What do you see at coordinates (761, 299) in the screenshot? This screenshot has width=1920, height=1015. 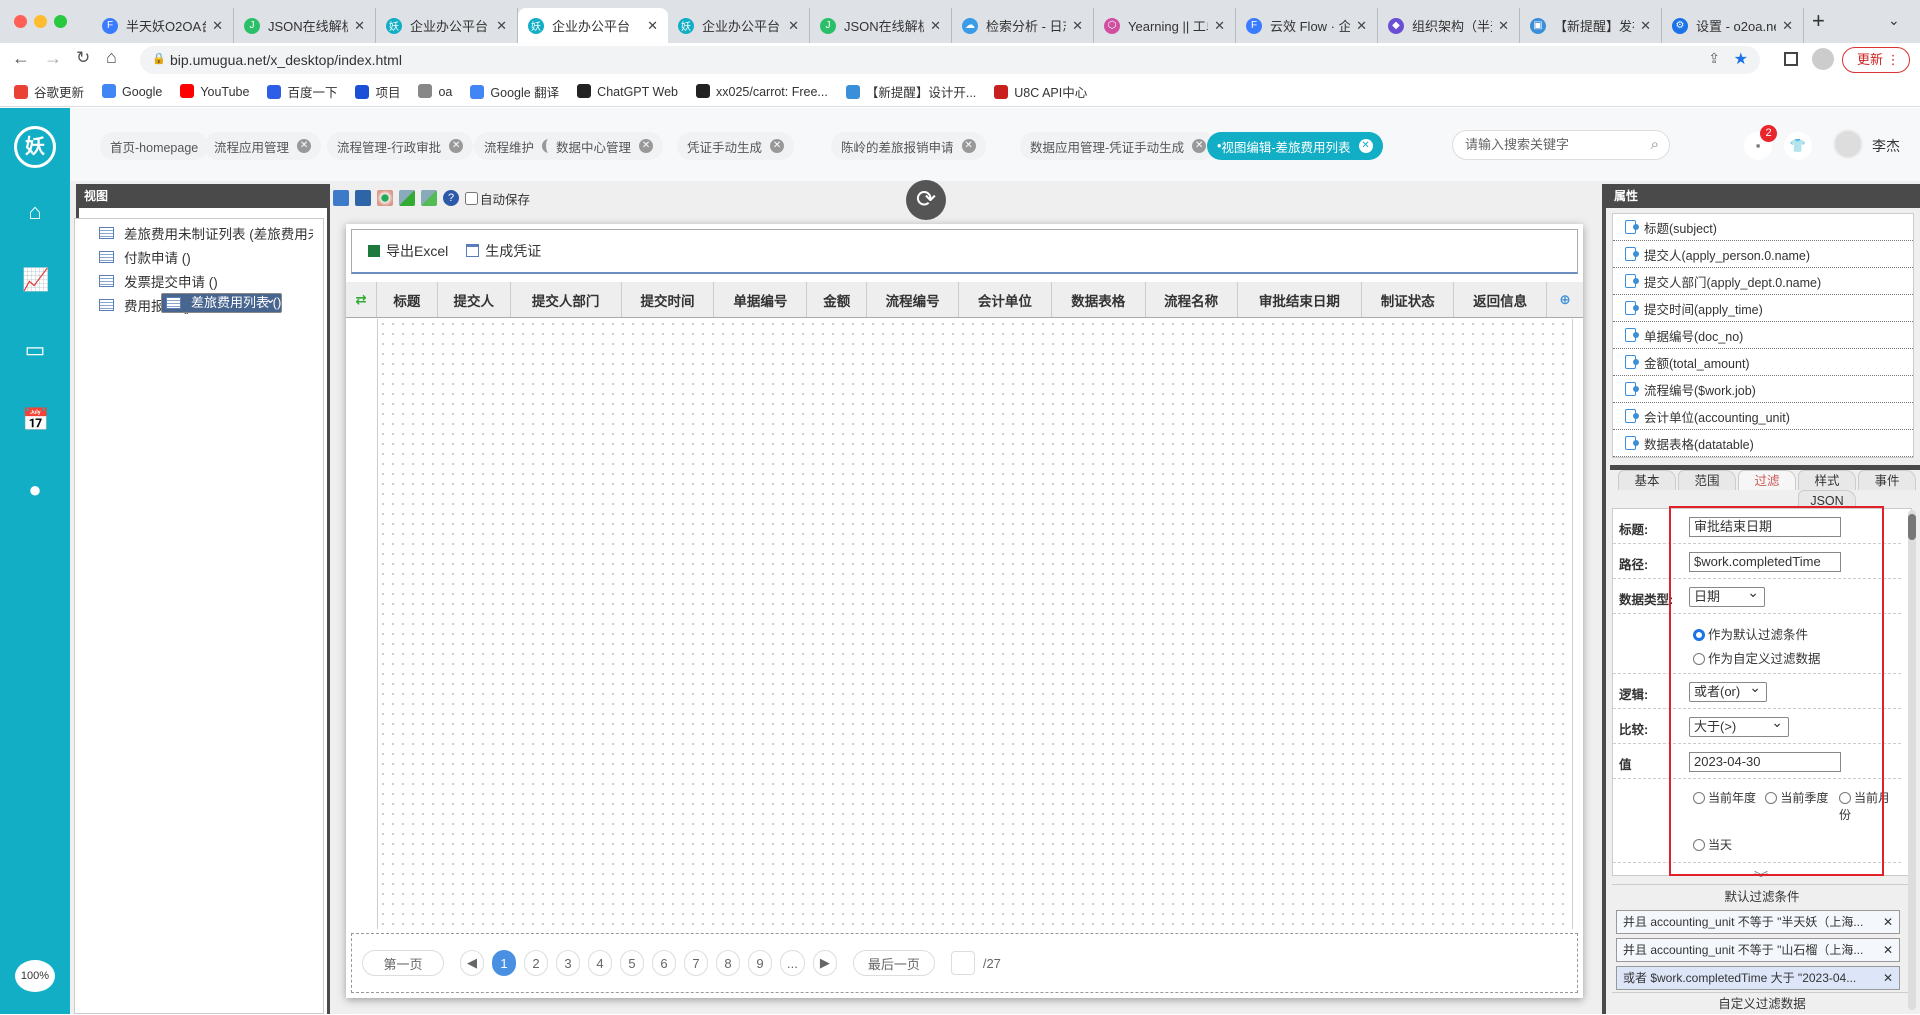 I see `column-header: 单据编号` at bounding box center [761, 299].